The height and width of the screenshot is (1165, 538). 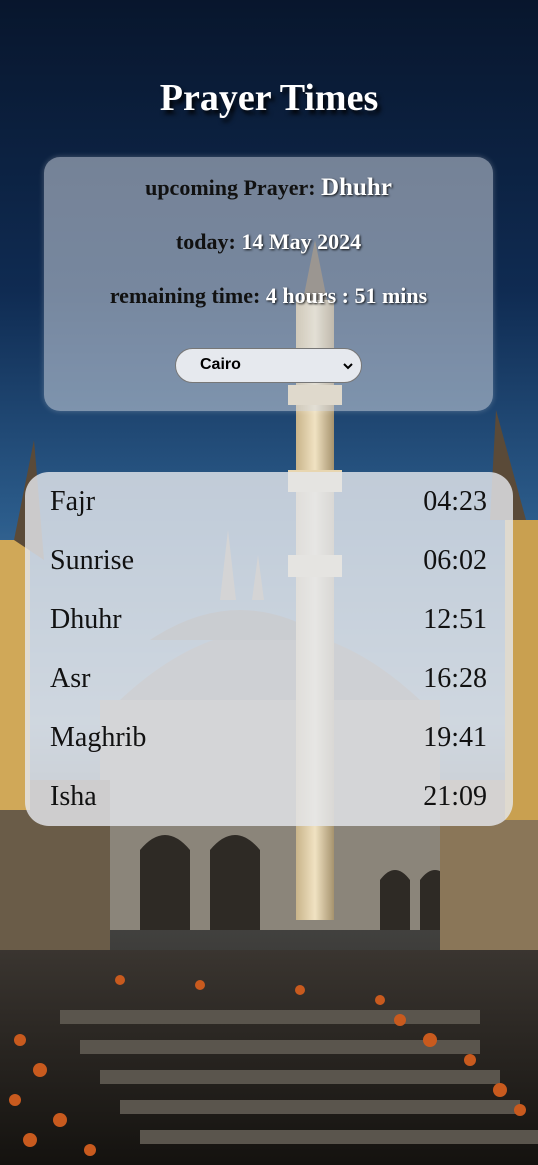 What do you see at coordinates (98, 737) in the screenshot?
I see `prayer-name: Maghrib` at bounding box center [98, 737].